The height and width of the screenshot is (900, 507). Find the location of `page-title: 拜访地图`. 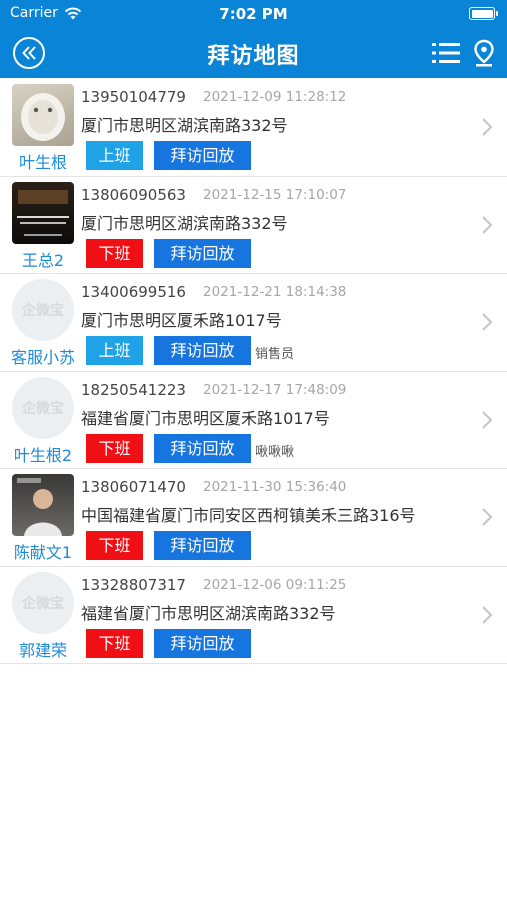

page-title: 拜访地图 is located at coordinates (253, 56).